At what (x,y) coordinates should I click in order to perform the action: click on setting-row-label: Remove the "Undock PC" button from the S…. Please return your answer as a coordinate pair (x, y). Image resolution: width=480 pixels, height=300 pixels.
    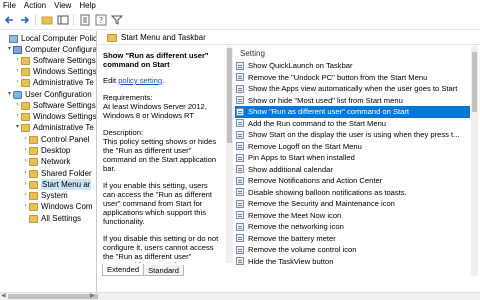
    Looking at the image, I should click on (338, 77).